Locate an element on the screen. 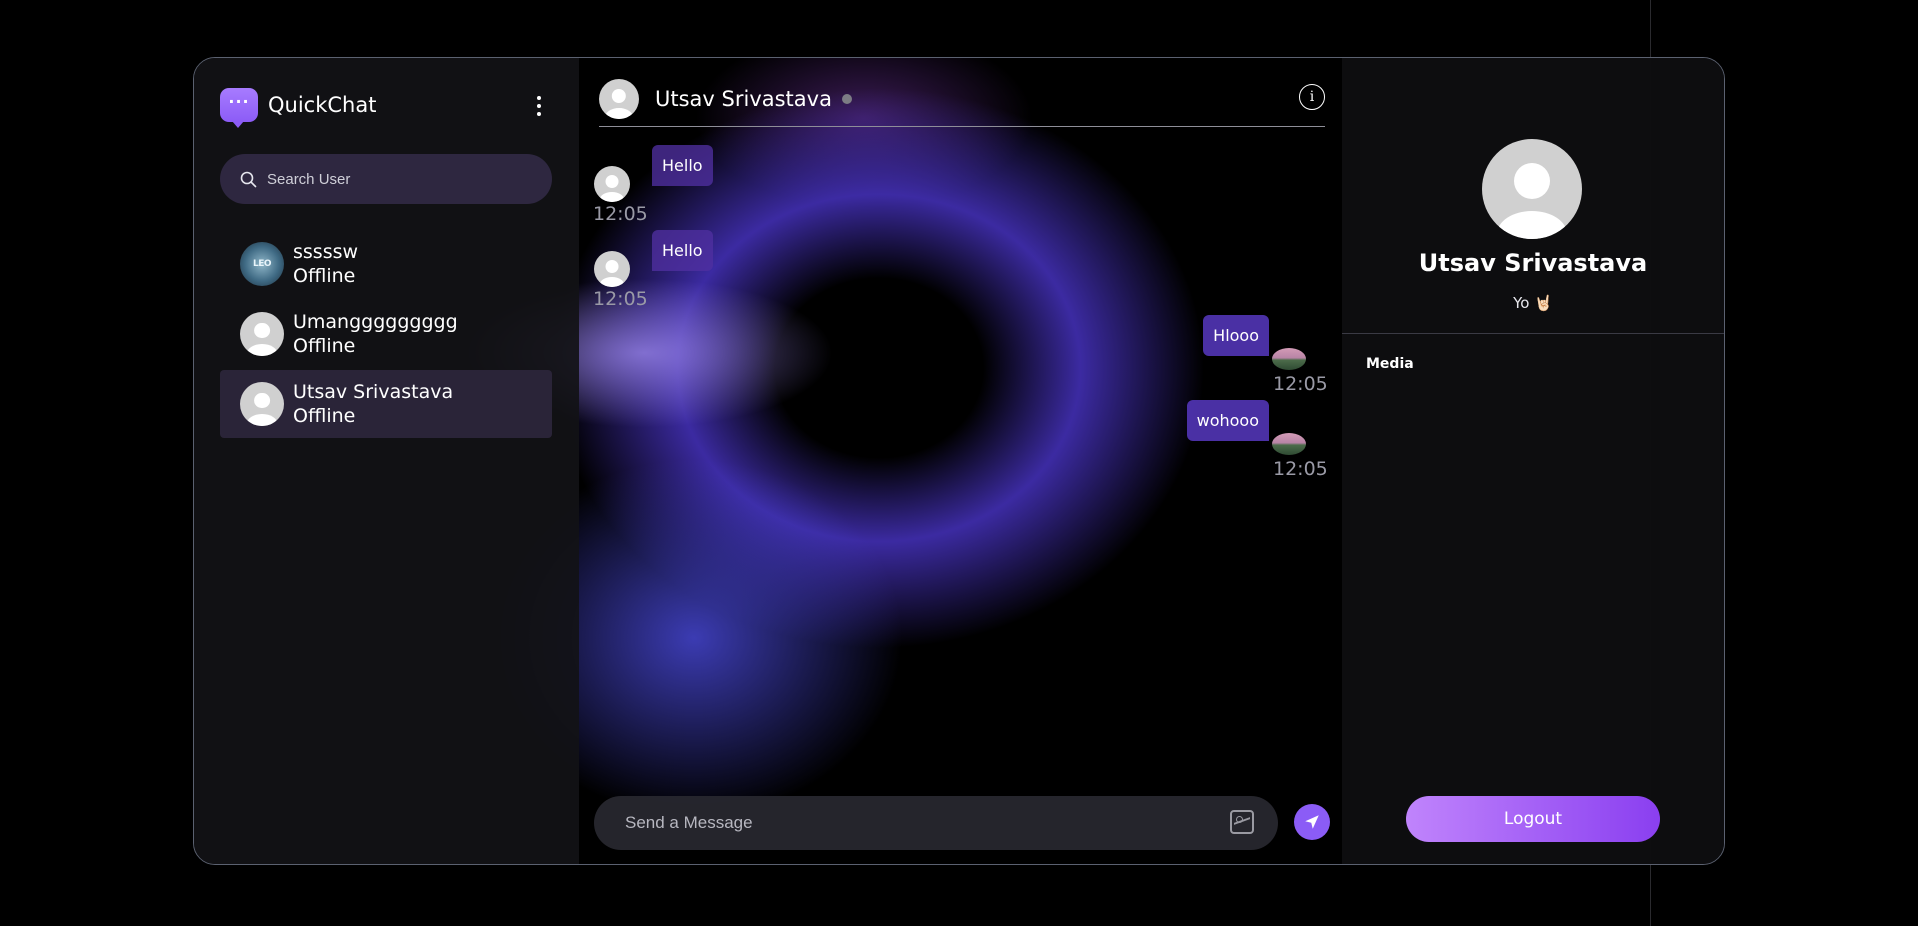 The height and width of the screenshot is (926, 1918). message-composer is located at coordinates (936, 823).